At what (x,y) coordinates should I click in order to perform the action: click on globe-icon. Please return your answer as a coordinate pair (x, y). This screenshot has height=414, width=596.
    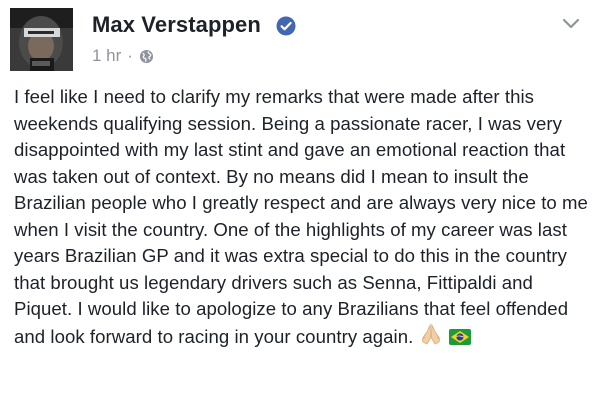
    Looking at the image, I should click on (146, 56).